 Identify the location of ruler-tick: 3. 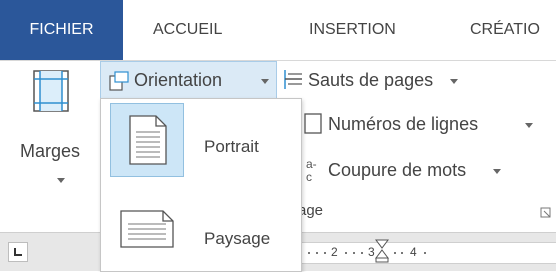
(371, 252).